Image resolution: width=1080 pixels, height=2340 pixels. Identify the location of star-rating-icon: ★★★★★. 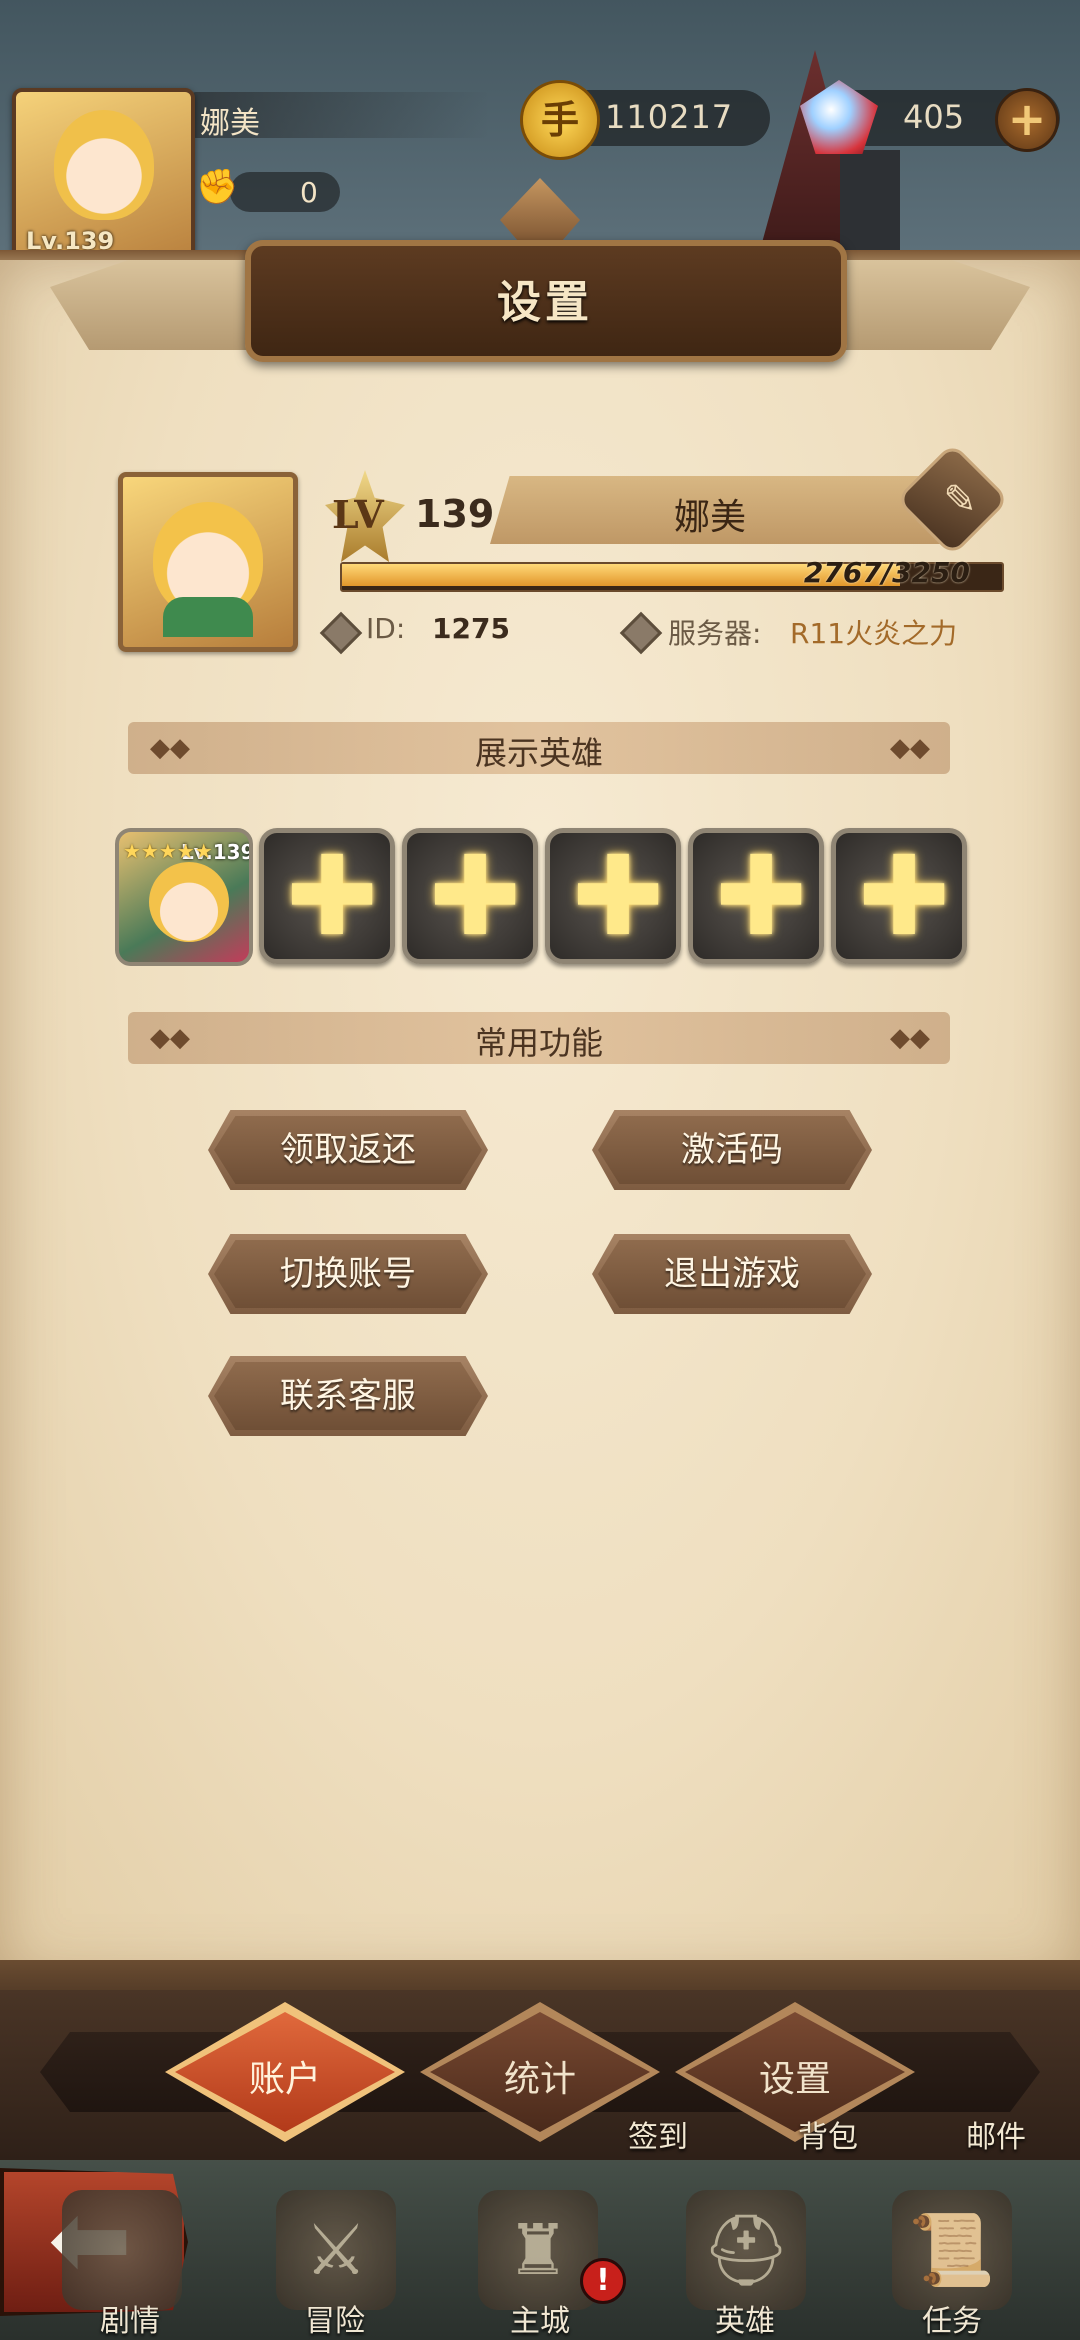
(168, 851).